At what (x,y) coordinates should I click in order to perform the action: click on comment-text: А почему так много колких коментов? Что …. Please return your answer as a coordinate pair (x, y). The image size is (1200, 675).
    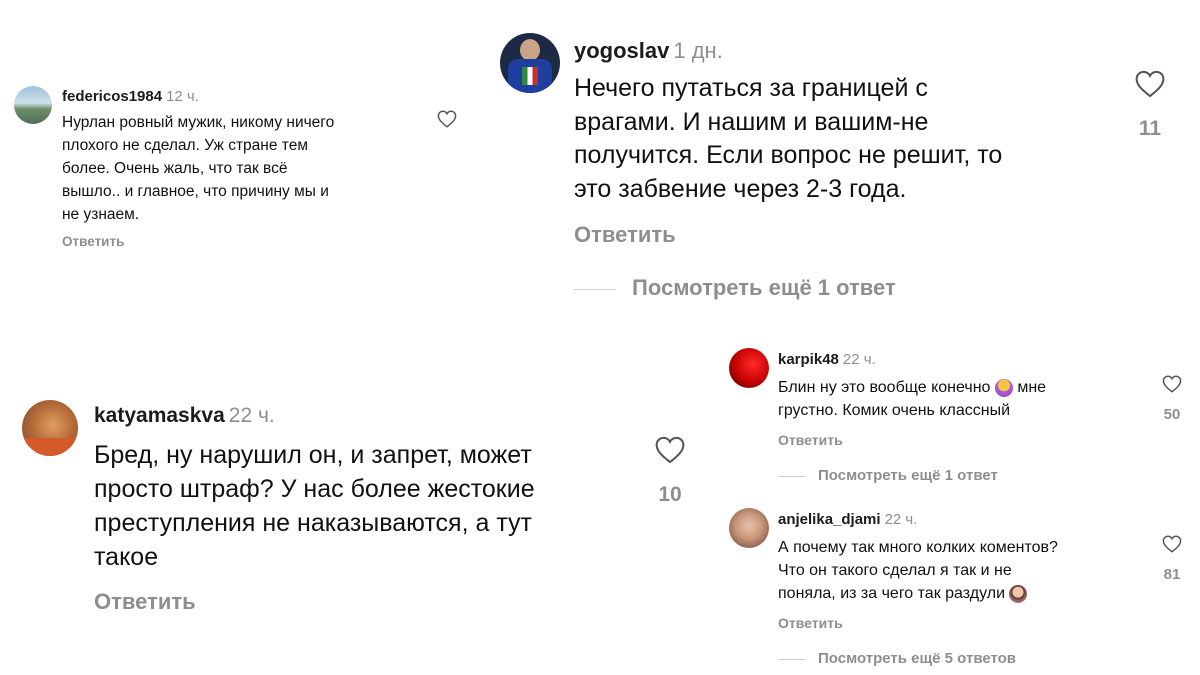
    Looking at the image, I should click on (968, 570).